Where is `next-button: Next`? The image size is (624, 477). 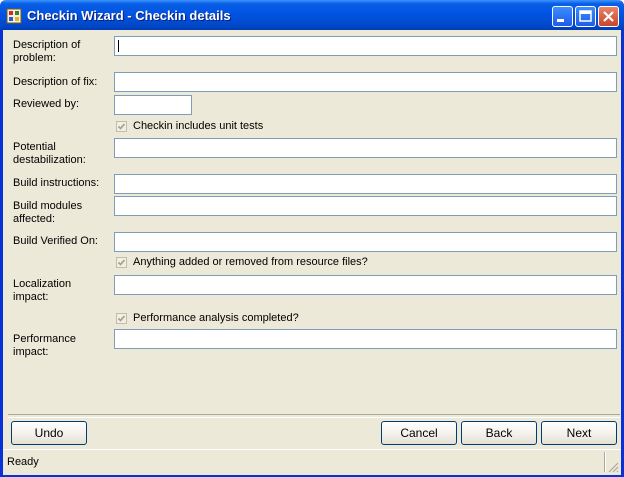
next-button: Next is located at coordinates (579, 433).